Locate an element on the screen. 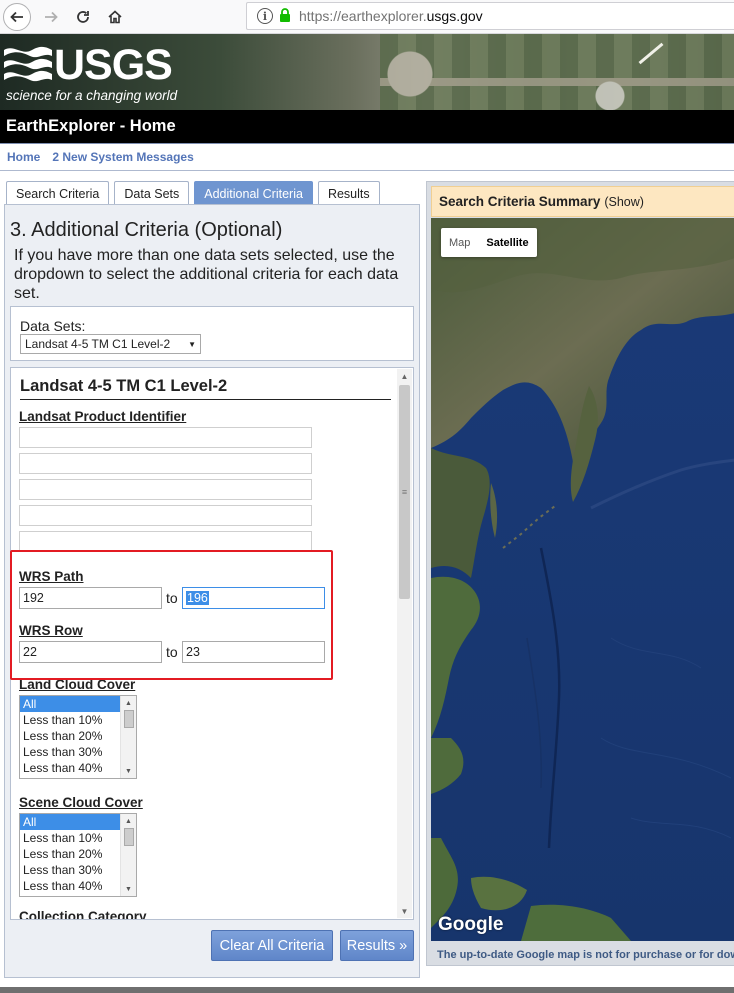  land-cloud-cover-label: Land Cloud Cover is located at coordinates (77, 684).